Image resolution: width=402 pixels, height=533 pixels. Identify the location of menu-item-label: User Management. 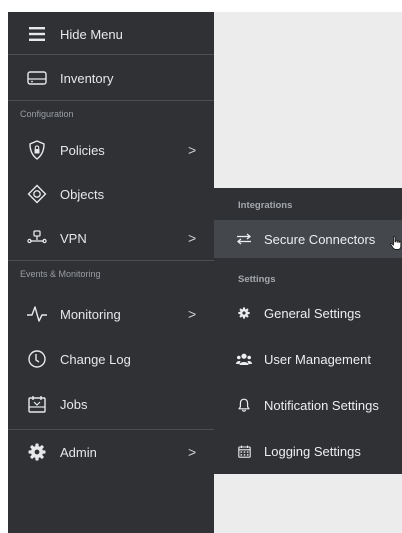
(317, 359).